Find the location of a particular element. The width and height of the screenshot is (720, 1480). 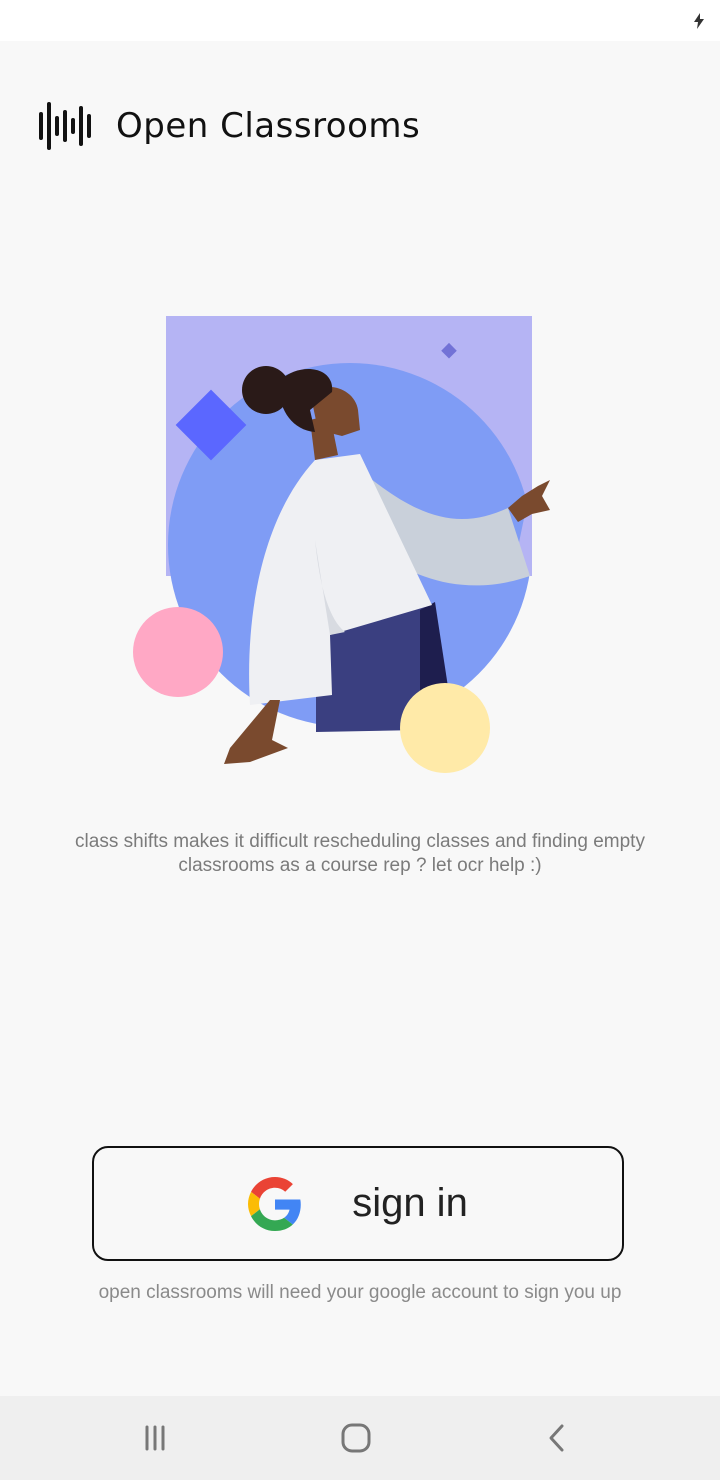

illustration-yellow-circle is located at coordinates (445, 728).